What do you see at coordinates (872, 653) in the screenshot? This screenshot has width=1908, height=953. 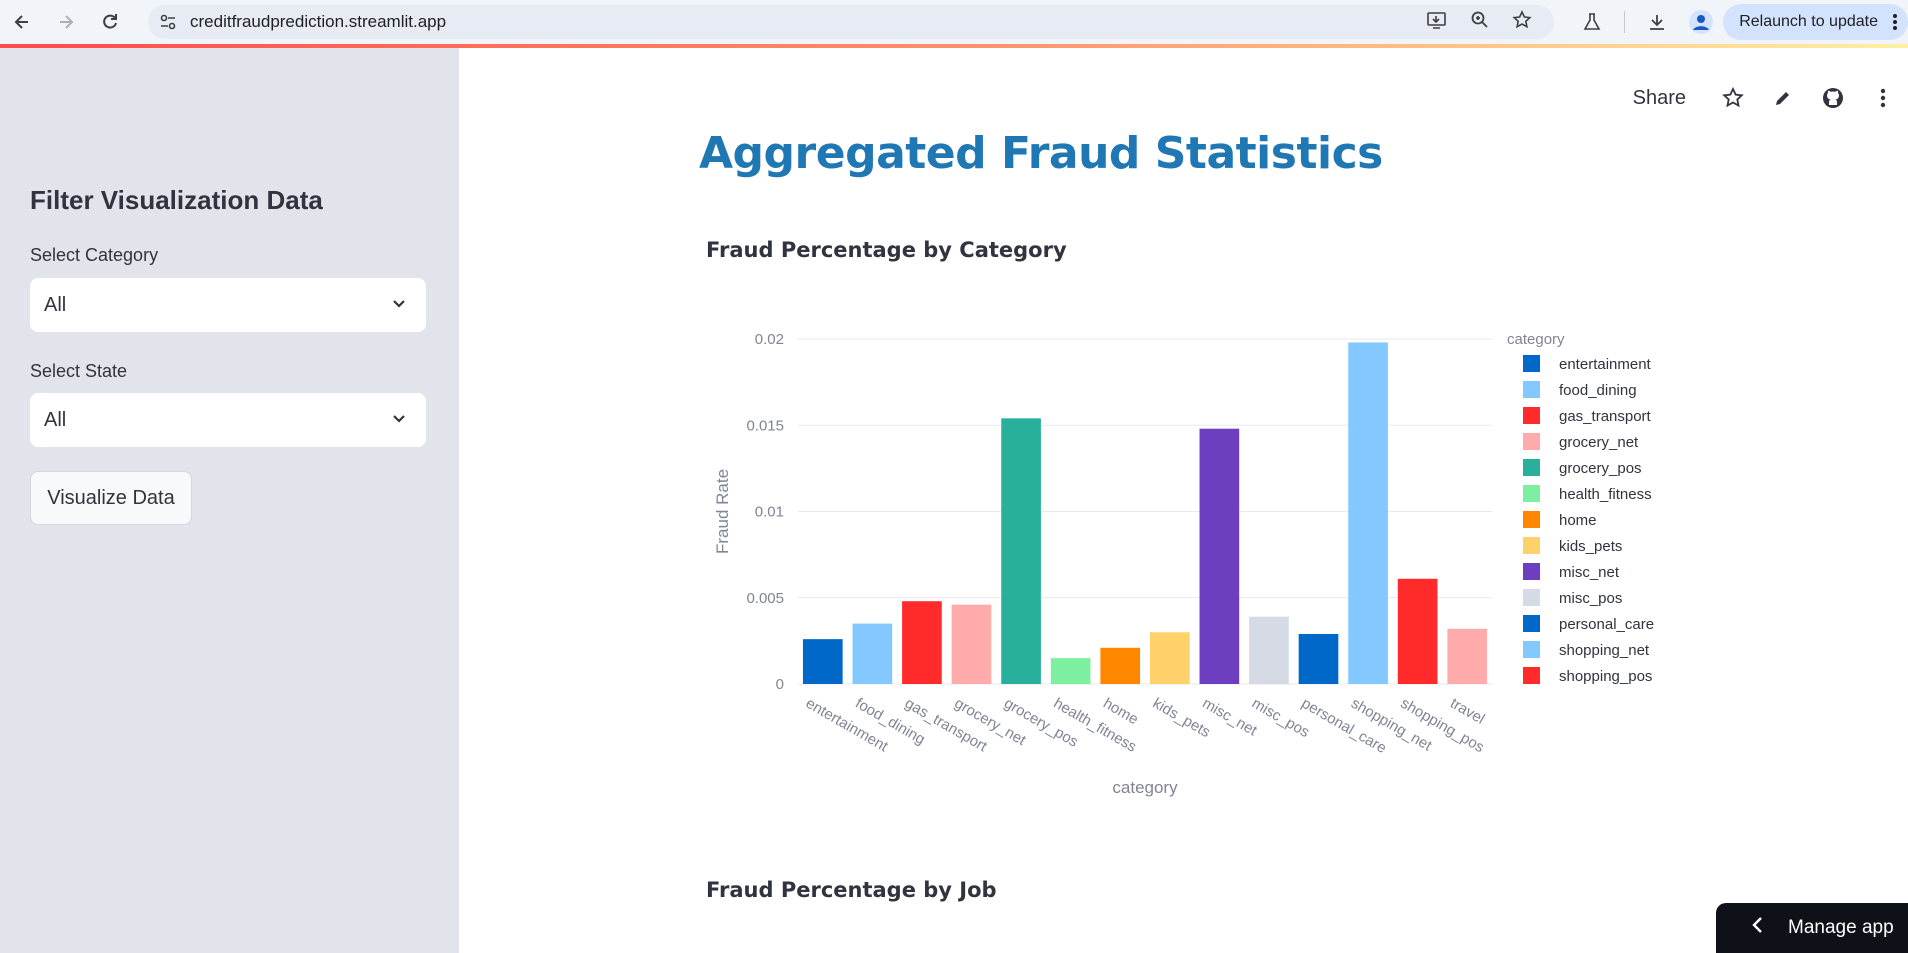 I see `bar-food_dining` at bounding box center [872, 653].